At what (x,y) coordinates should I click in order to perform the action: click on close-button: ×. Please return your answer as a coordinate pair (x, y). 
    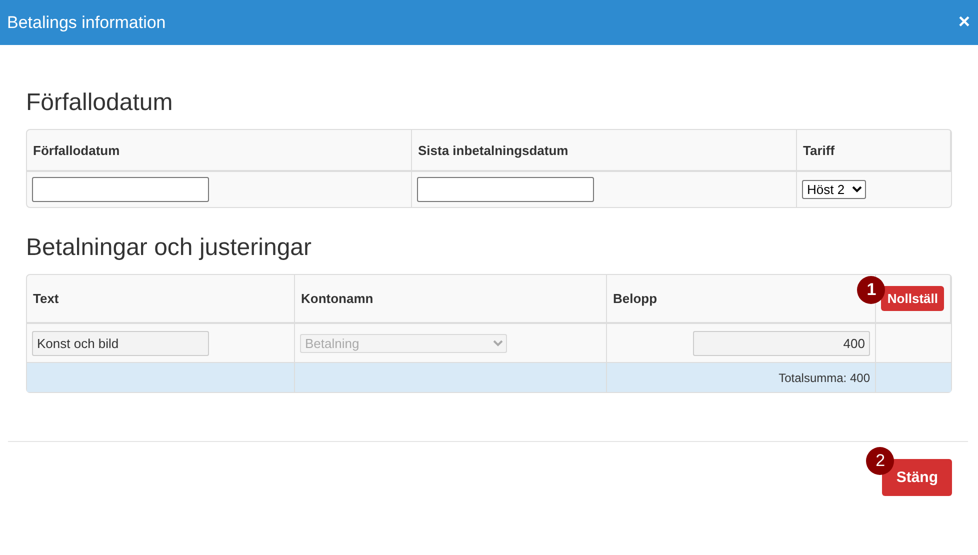
    Looking at the image, I should click on (964, 22).